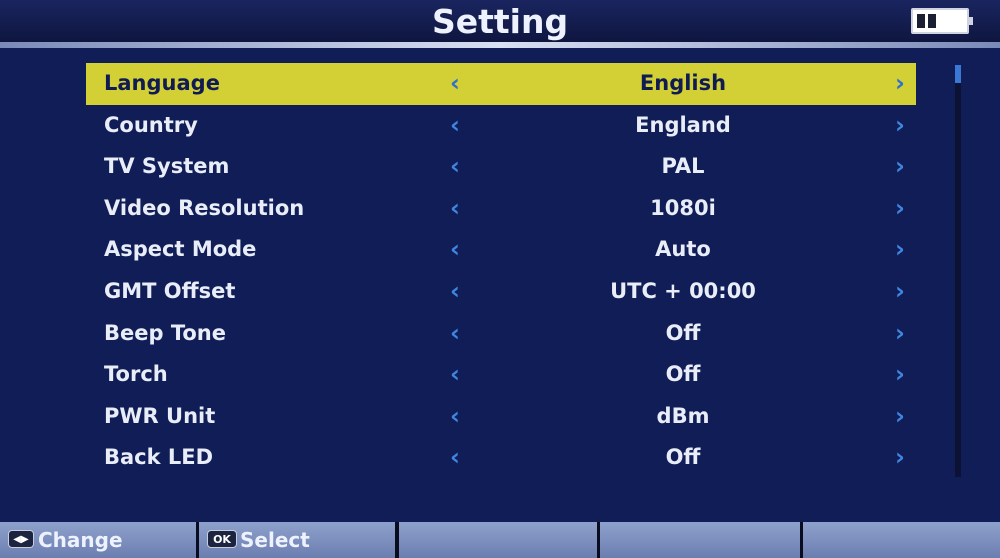  Describe the element at coordinates (501, 292) in the screenshot. I see `menu-row-gmt-offset: GMT Offset ‹ UTC + 00:00 ›` at that location.